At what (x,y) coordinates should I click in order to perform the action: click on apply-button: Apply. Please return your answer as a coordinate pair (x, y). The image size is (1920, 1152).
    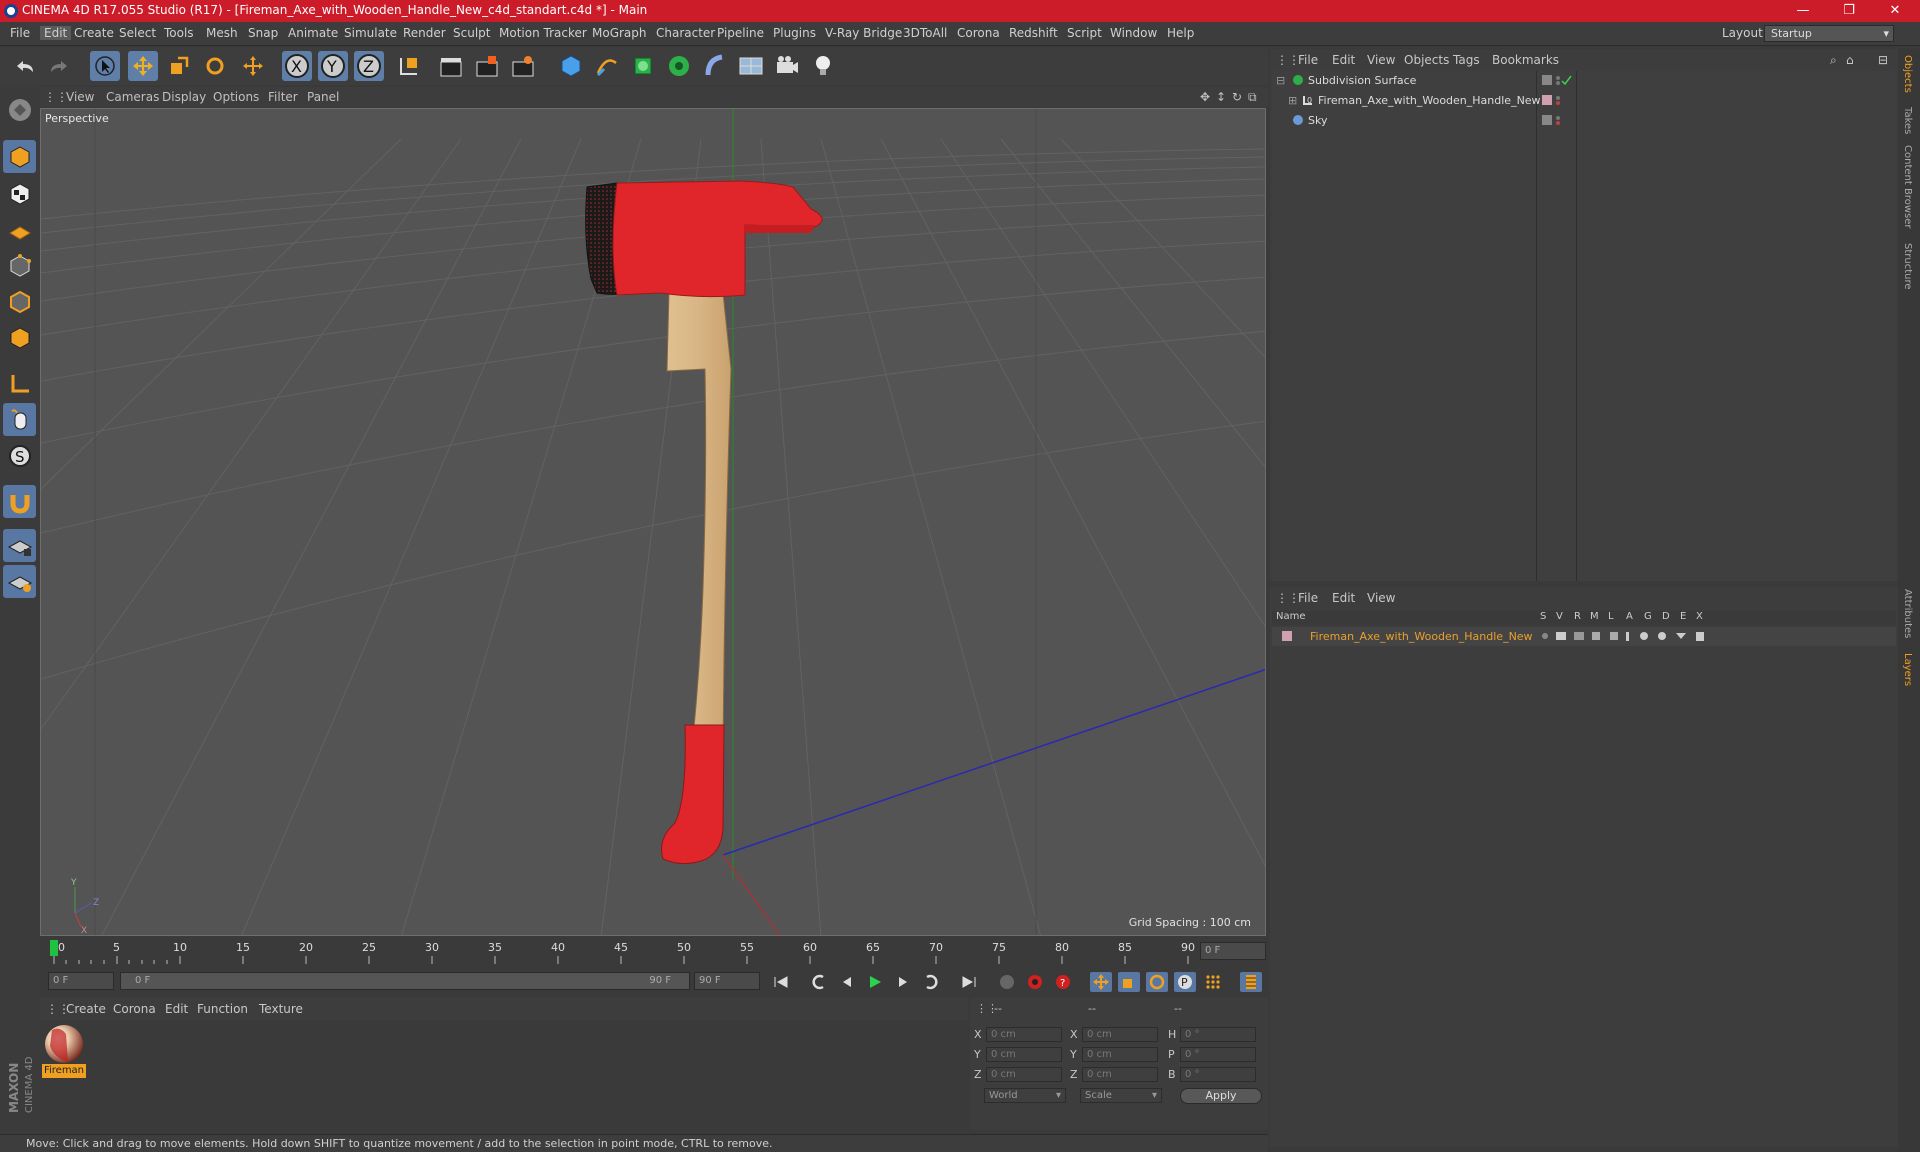
    Looking at the image, I should click on (1221, 1096).